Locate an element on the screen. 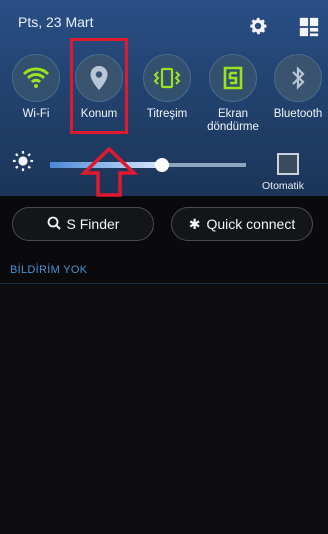  toggle-wifi: Wi-Fi is located at coordinates (36, 87).